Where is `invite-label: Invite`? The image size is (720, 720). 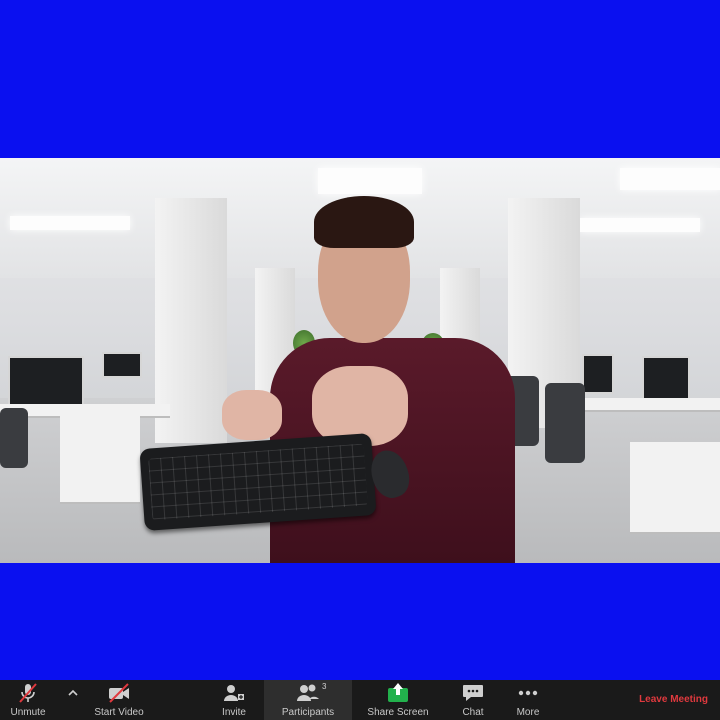
invite-label: Invite is located at coordinates (234, 712).